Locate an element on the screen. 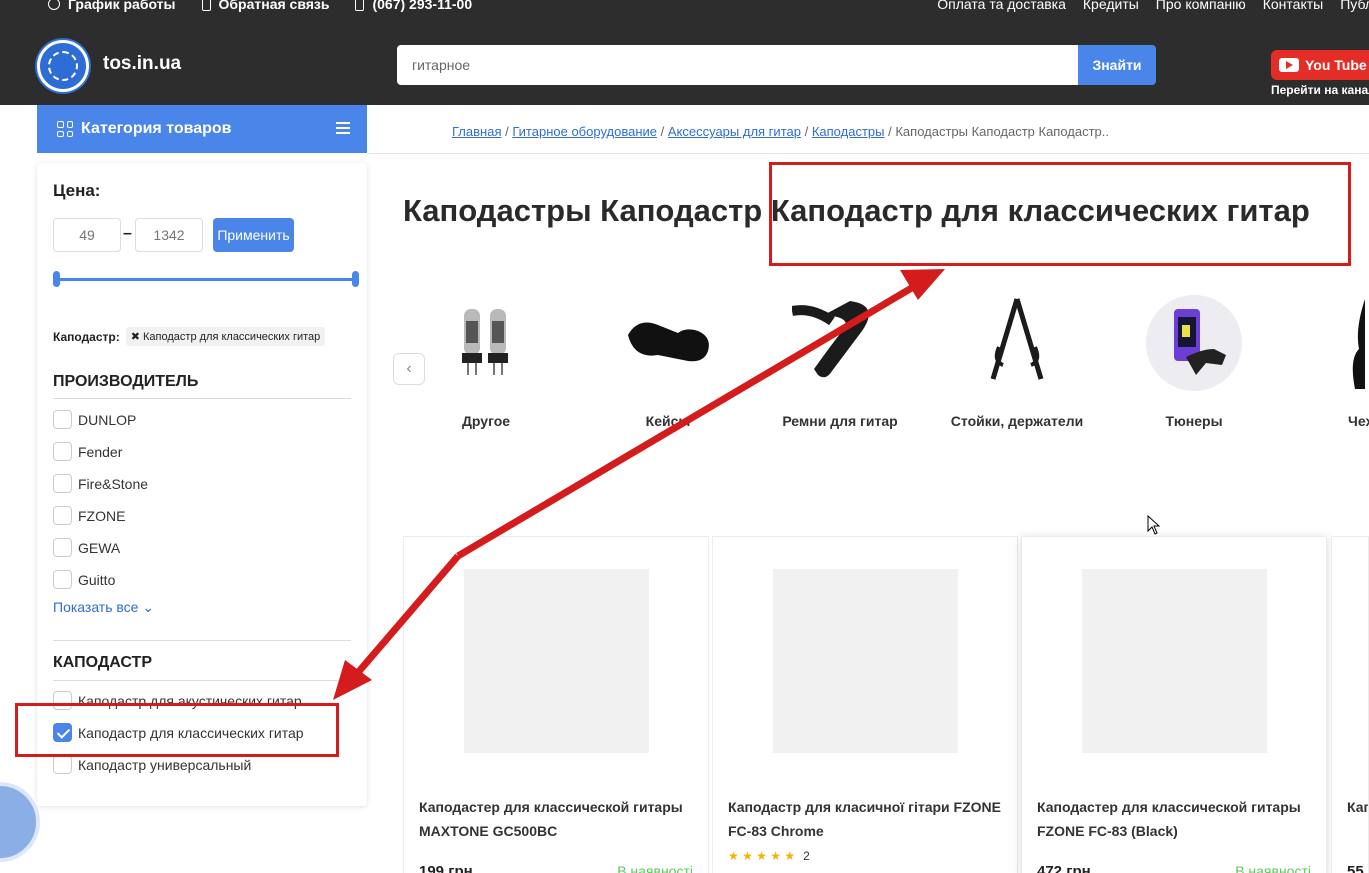  mouse-cursor-icon is located at coordinates (1154, 525).